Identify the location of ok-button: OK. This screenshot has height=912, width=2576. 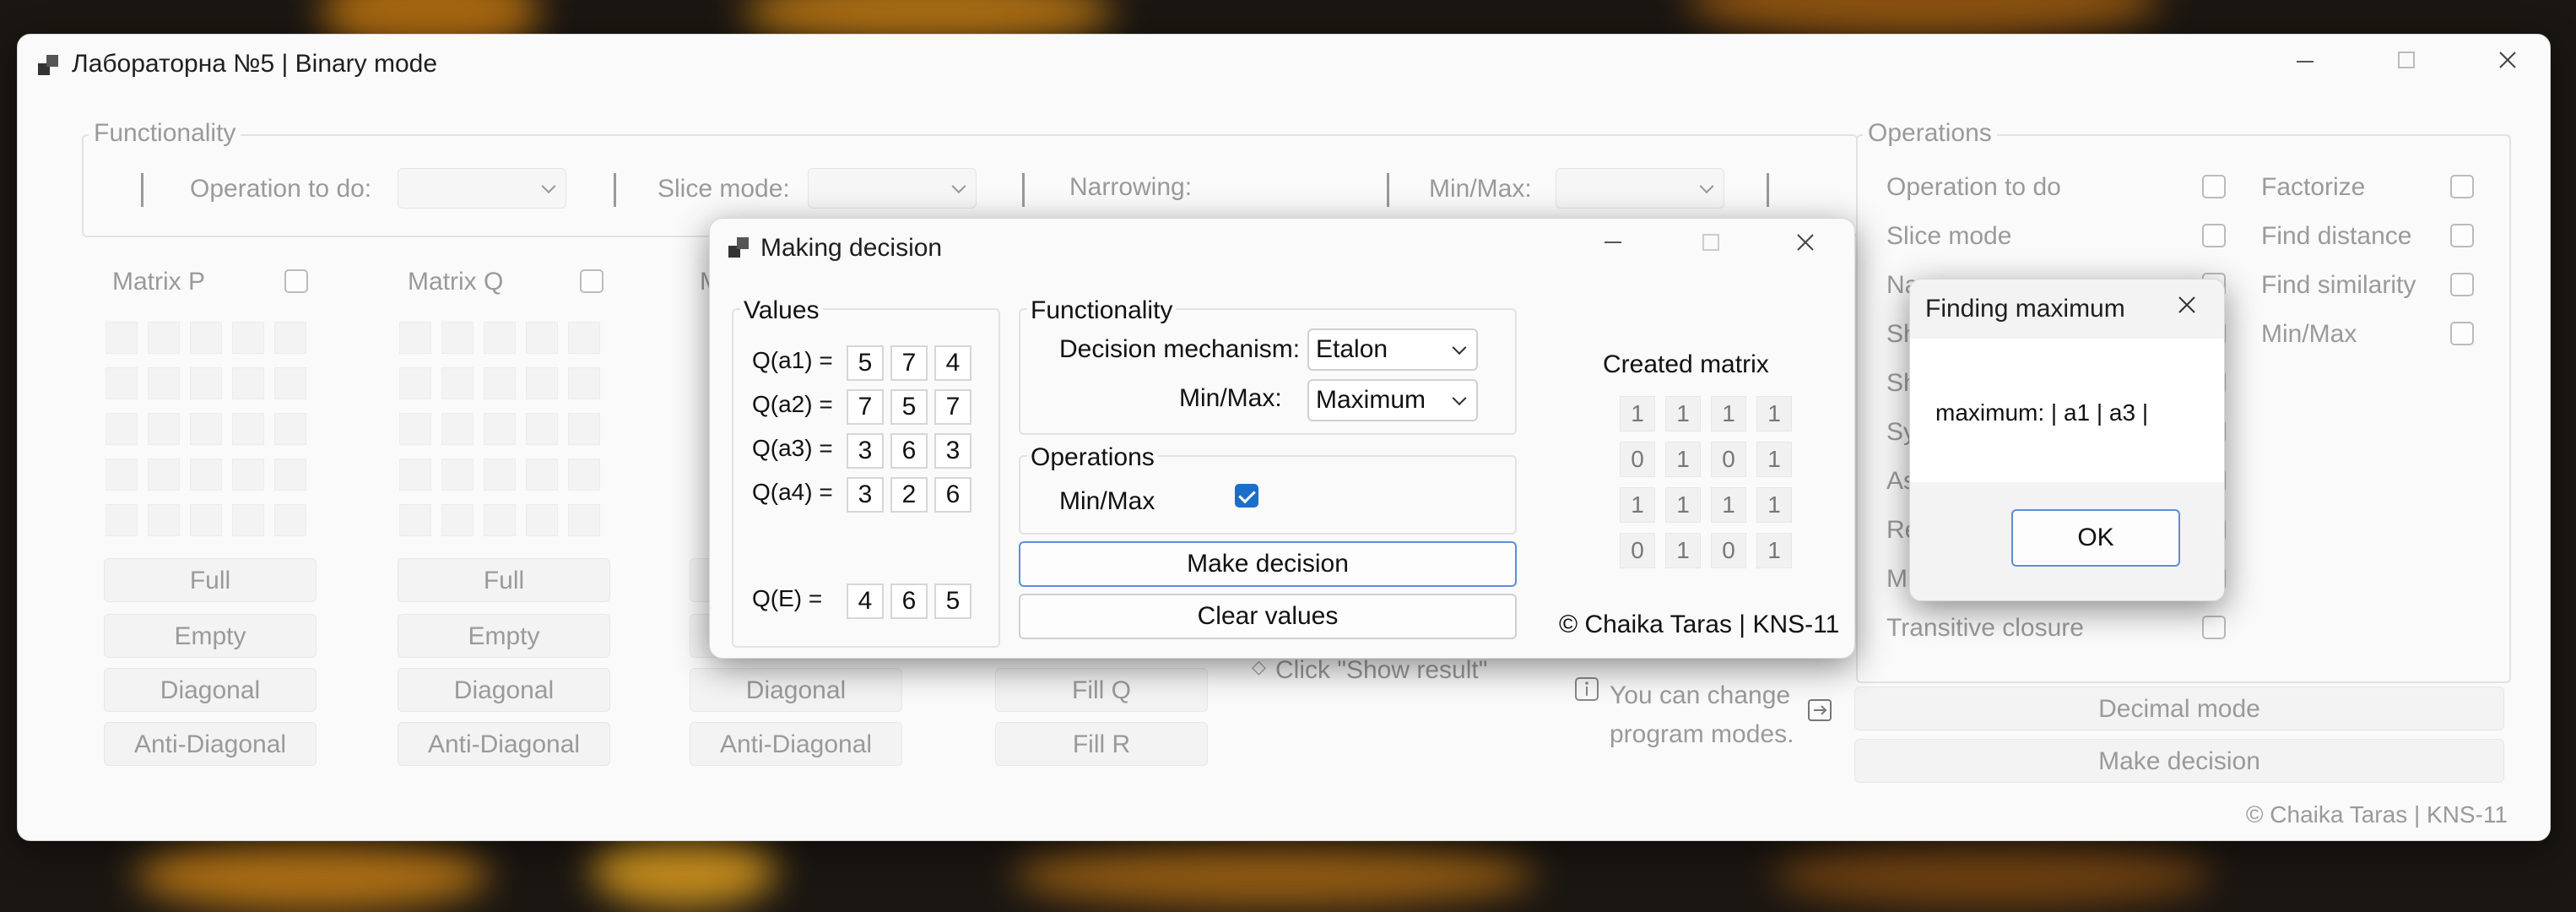
(2095, 538).